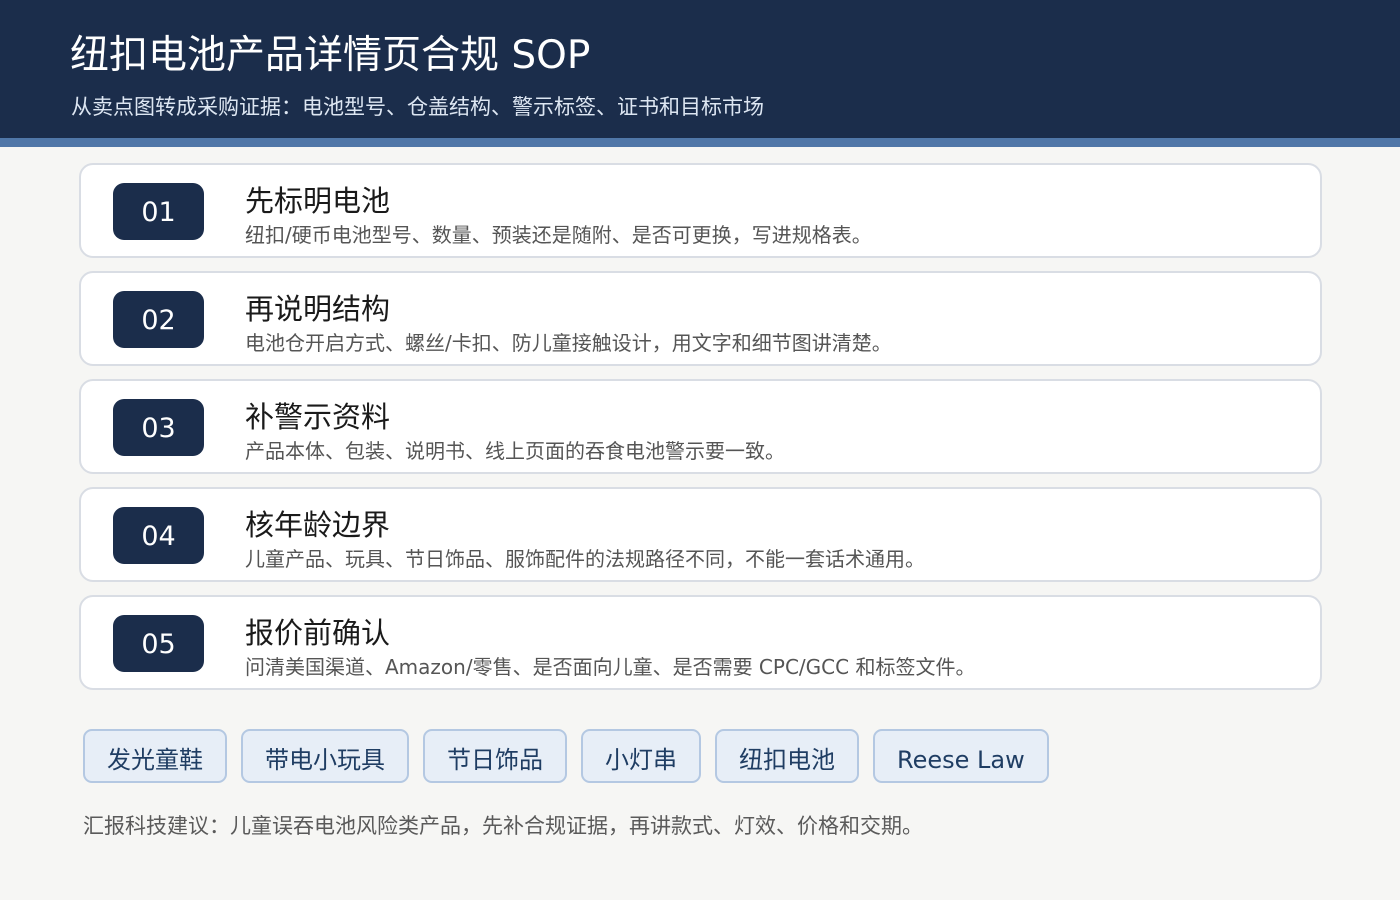 The width and height of the screenshot is (1400, 900). Describe the element at coordinates (158, 535) in the screenshot. I see `step-number-badge: 04` at that location.